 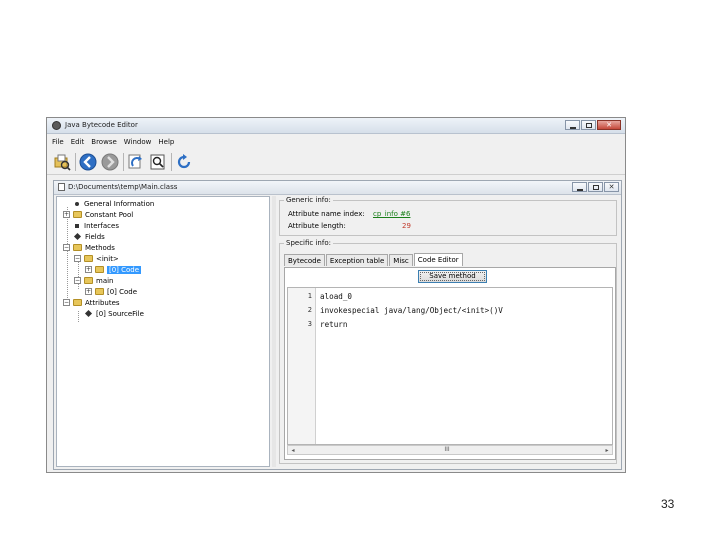 What do you see at coordinates (113, 269) in the screenshot?
I see `tree-node-init-code: + [0] Code` at bounding box center [113, 269].